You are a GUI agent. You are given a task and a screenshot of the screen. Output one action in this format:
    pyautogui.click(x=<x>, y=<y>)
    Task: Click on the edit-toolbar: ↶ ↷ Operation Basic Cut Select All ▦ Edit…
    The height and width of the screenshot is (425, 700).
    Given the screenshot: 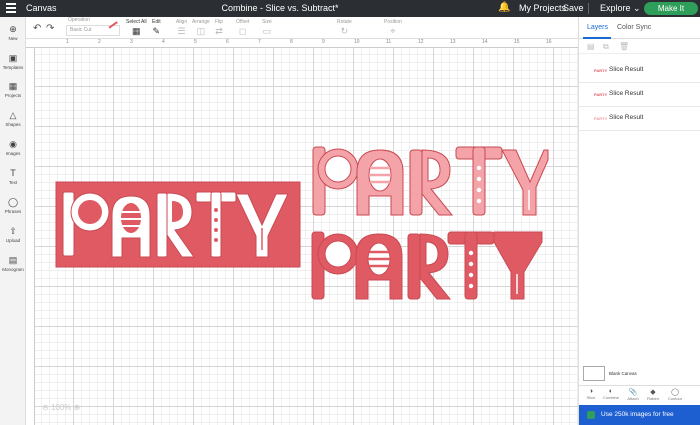 What is the action you would take?
    pyautogui.click(x=302, y=28)
    